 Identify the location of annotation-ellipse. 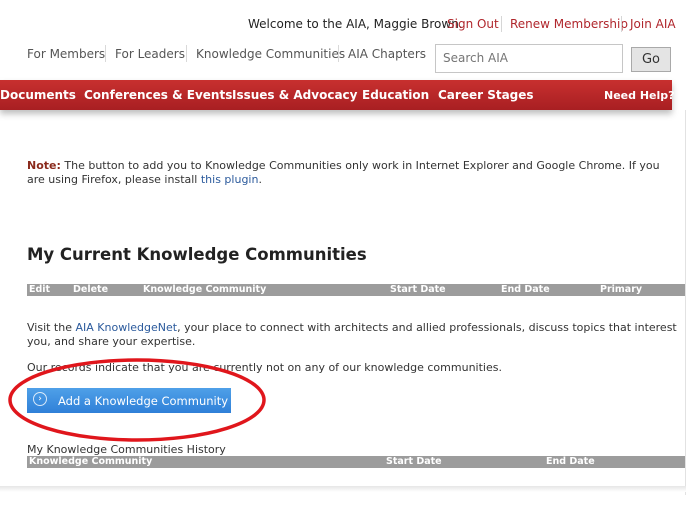
(137, 400).